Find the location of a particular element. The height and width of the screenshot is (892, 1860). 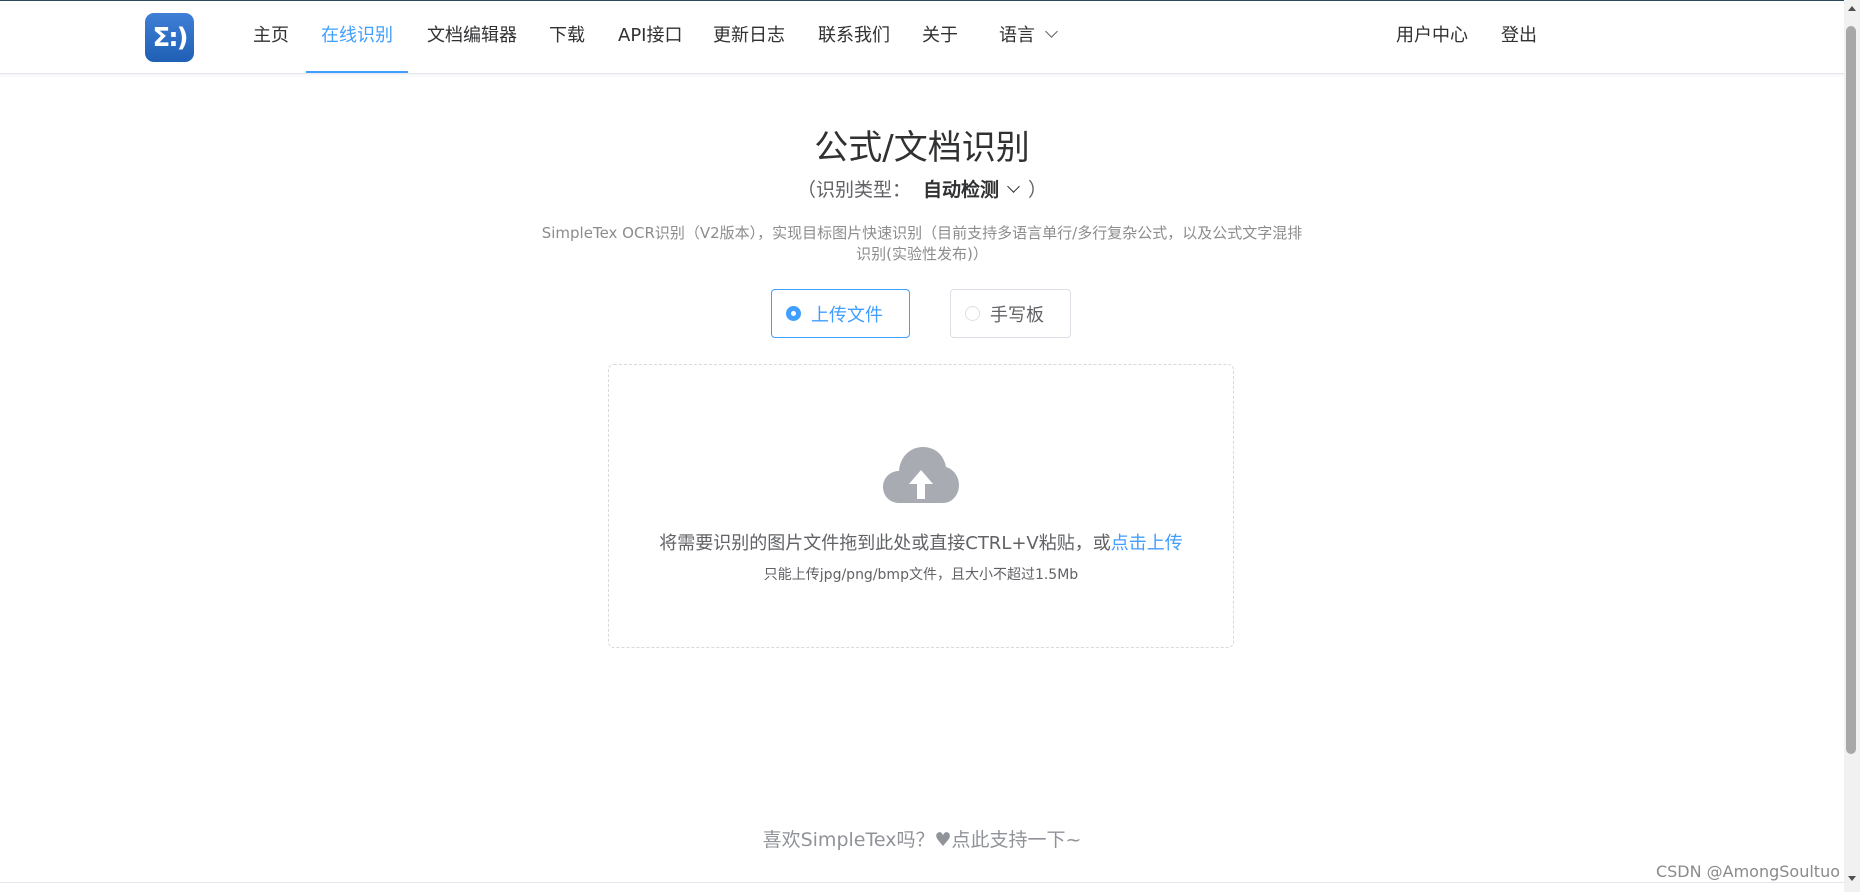

nav-item-home: 主页 is located at coordinates (271, 37).